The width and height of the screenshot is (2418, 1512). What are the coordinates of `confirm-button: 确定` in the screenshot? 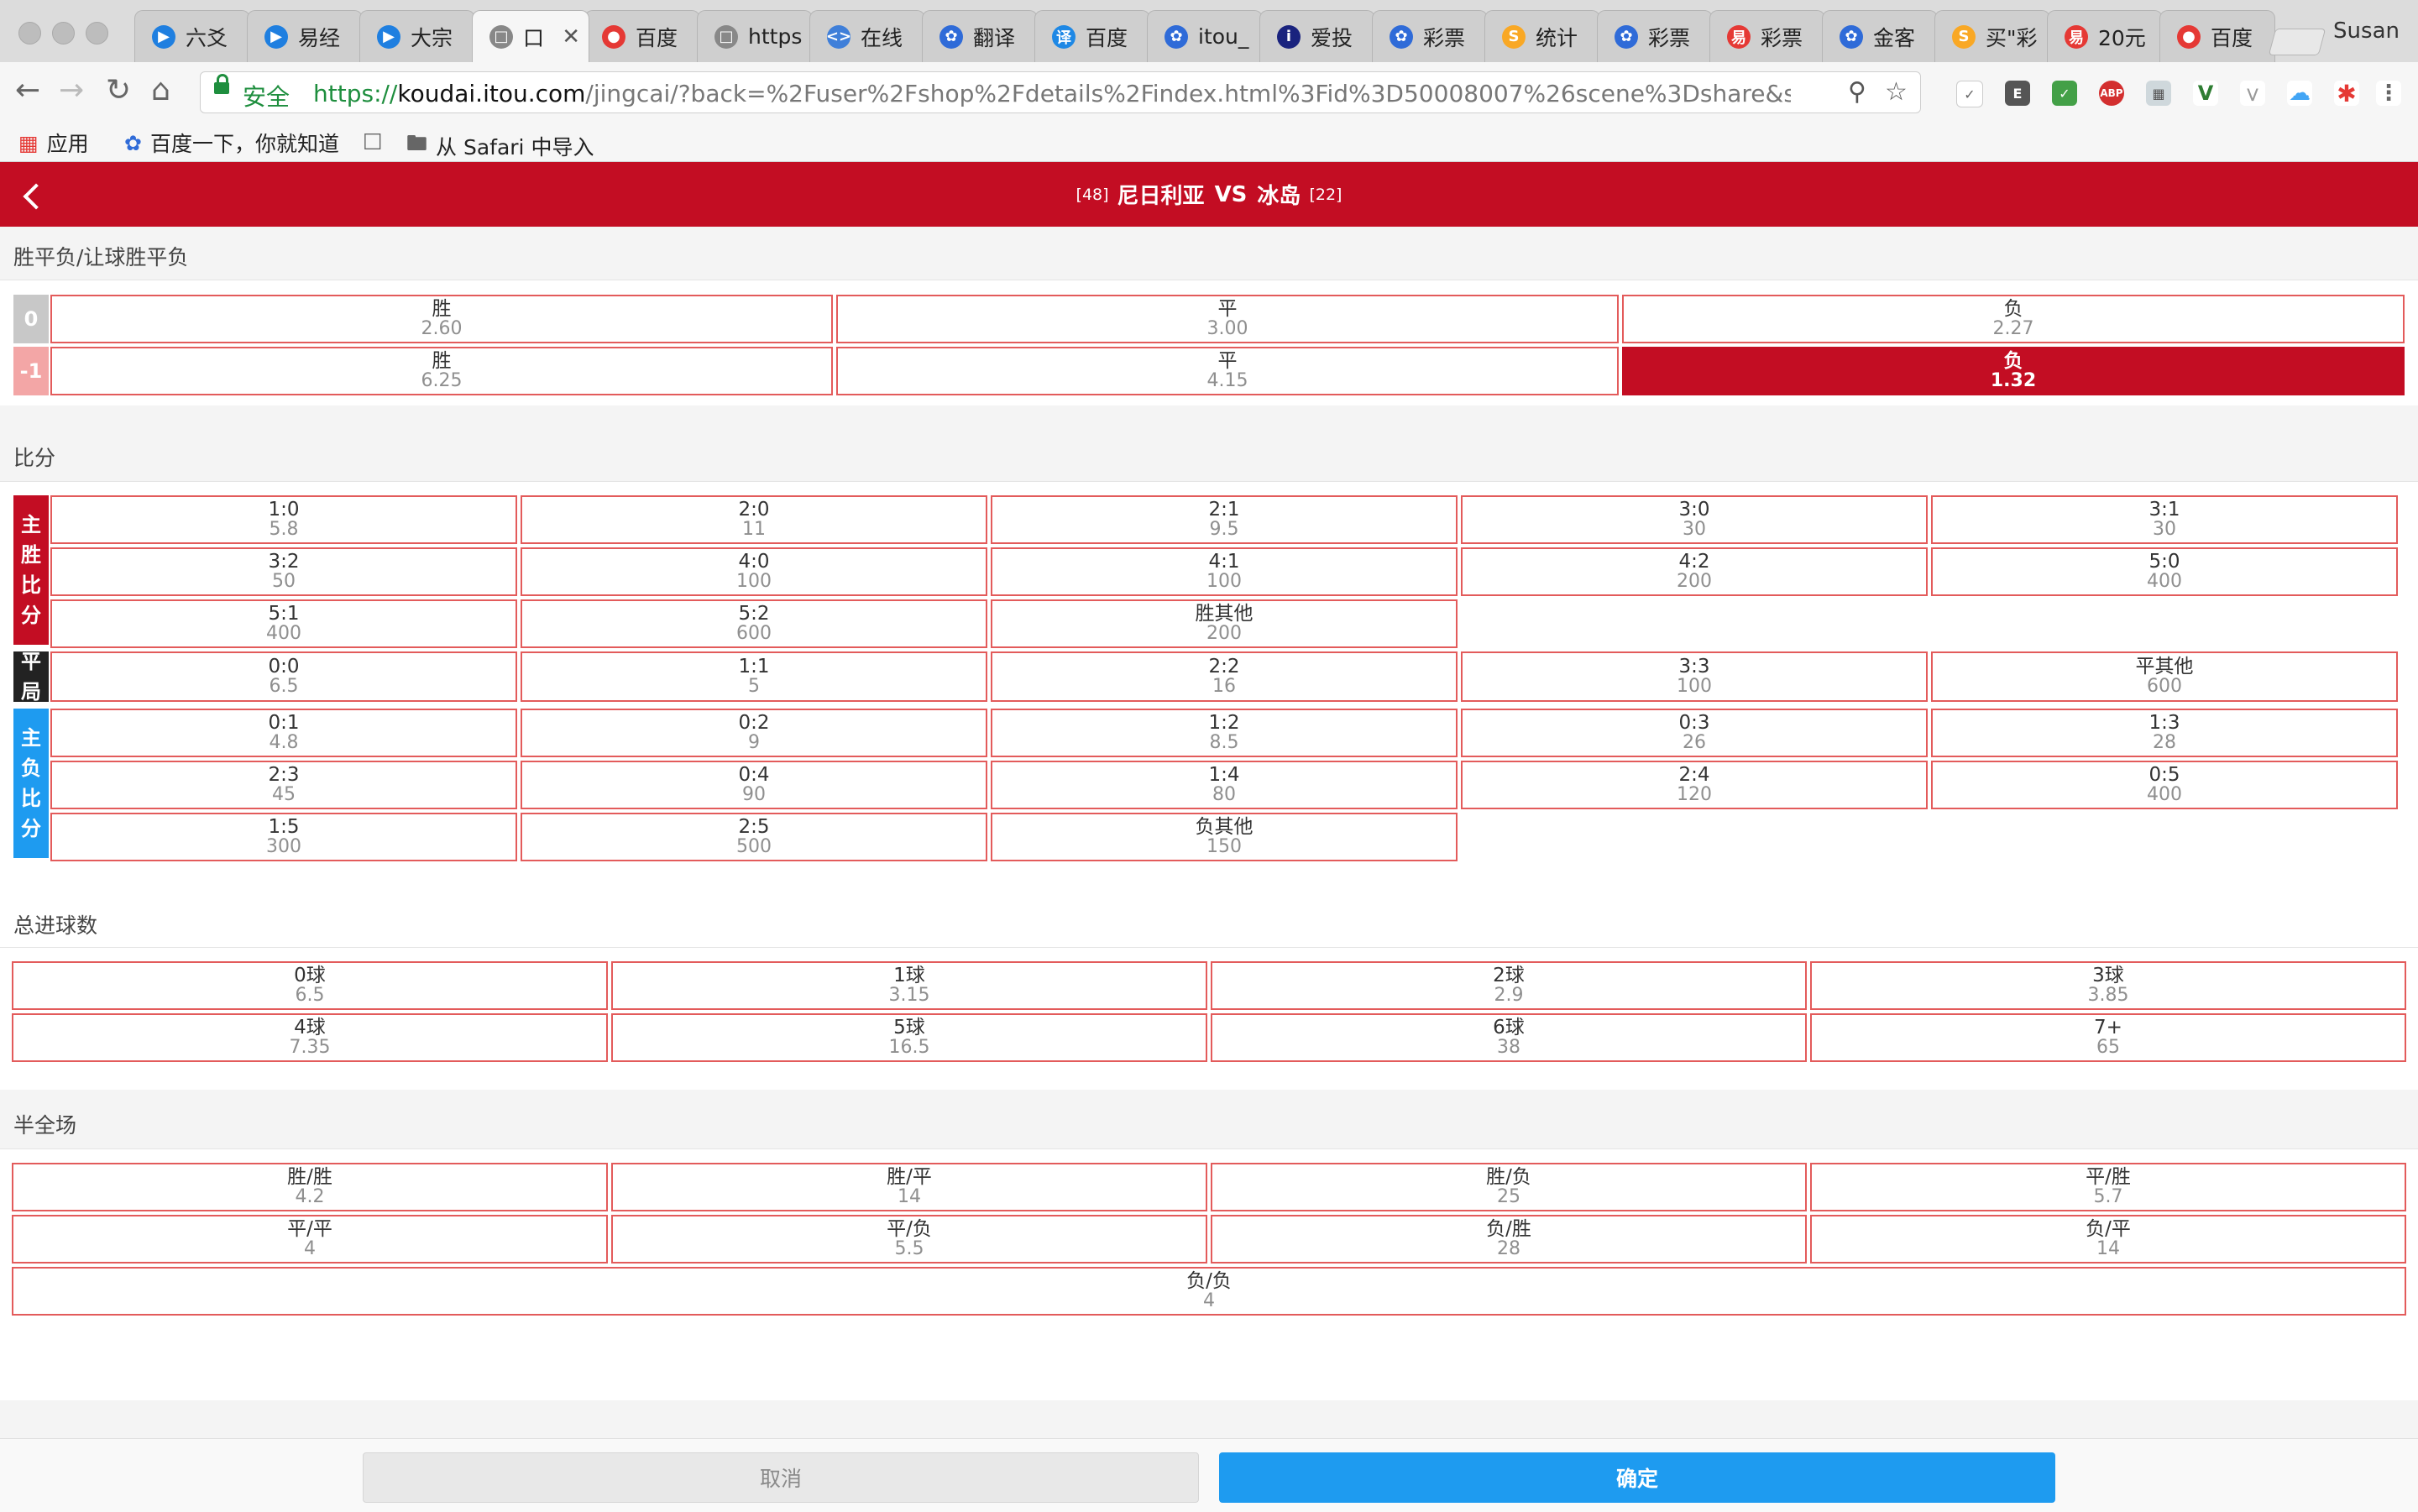 It's located at (1637, 1477).